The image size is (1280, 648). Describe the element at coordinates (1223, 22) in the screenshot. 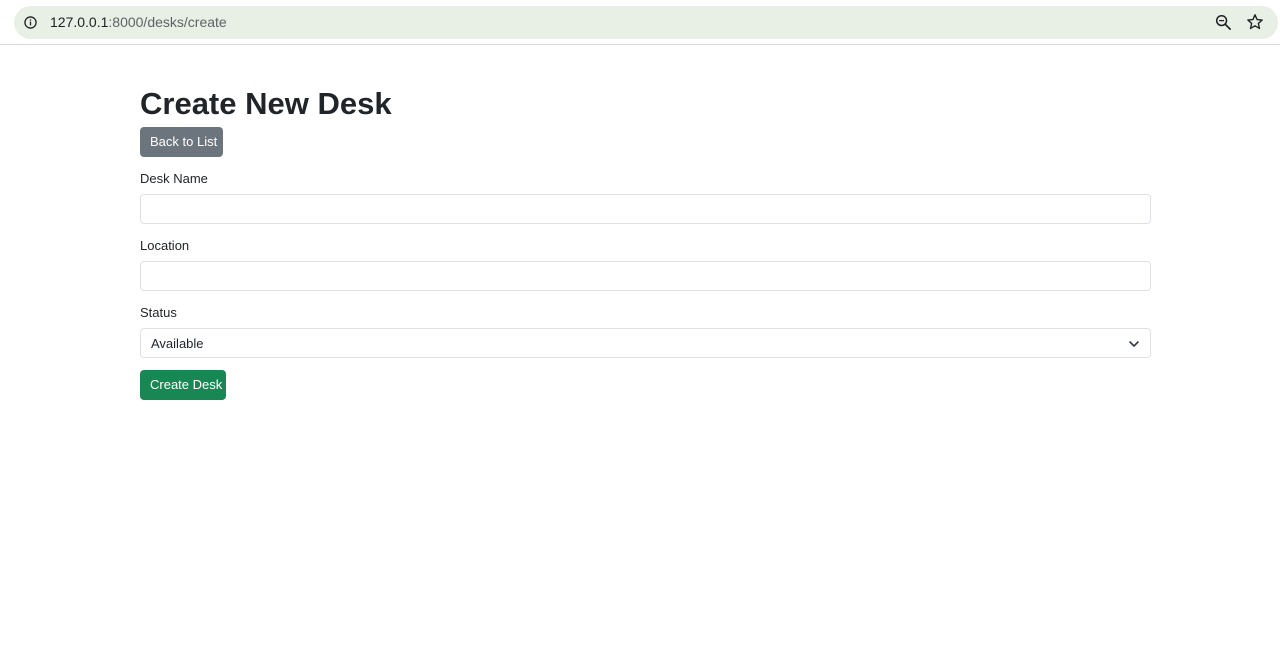

I see `zoom-out-icon` at that location.